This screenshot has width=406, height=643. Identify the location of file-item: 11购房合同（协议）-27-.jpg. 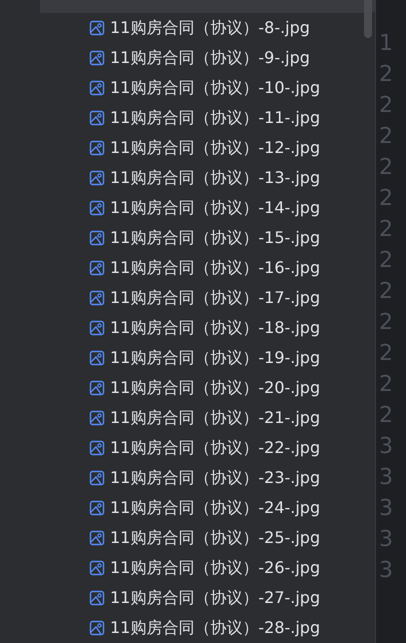
(187, 598).